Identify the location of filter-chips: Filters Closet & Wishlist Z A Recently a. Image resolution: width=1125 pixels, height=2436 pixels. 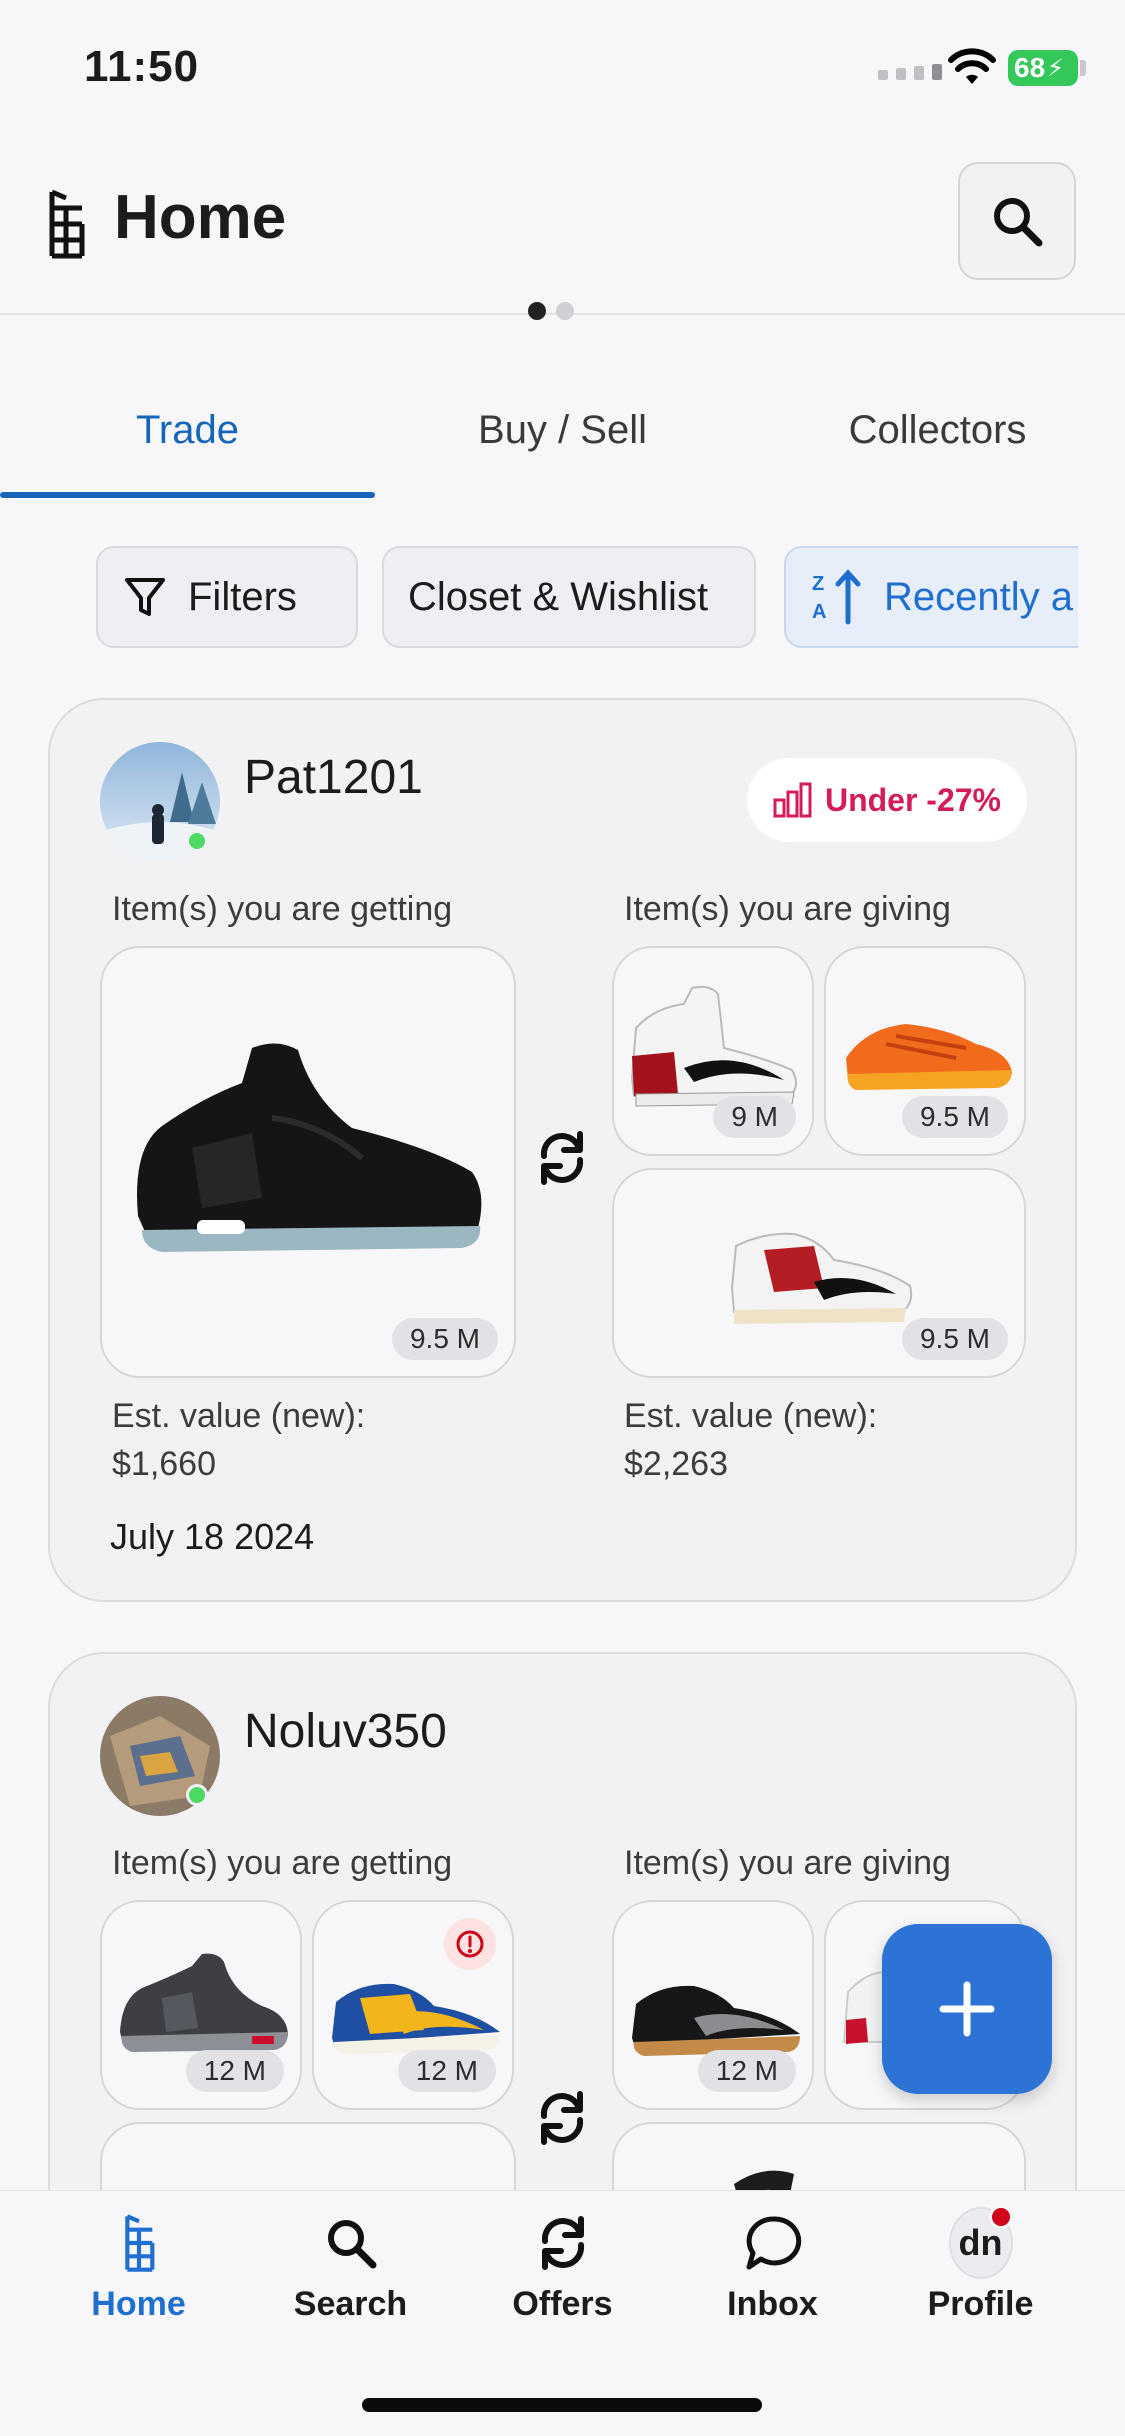
(587, 598).